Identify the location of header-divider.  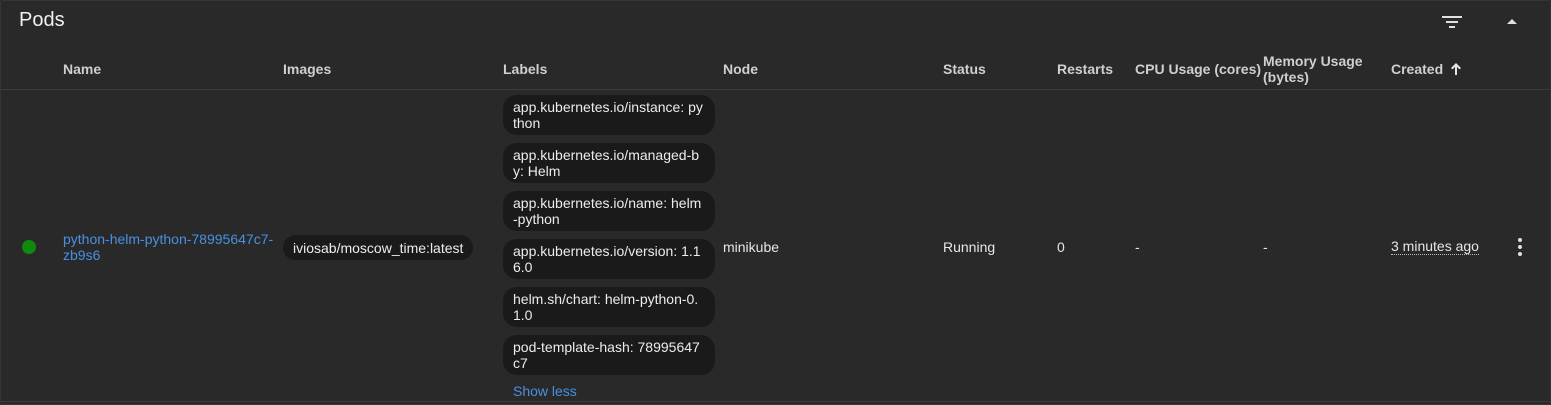
(775, 89).